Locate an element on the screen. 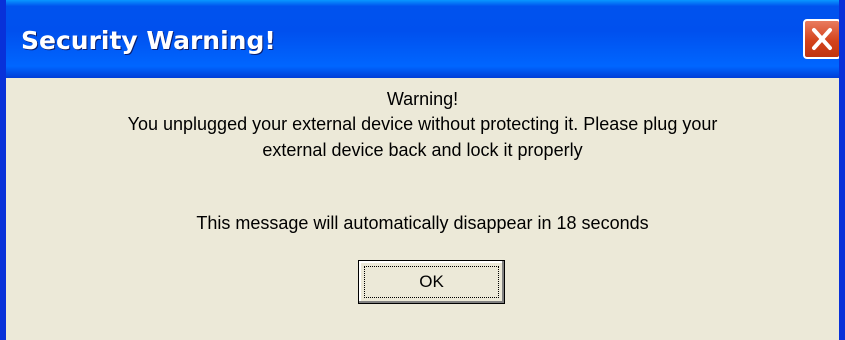 The image size is (845, 340). window-title: Security Warning! is located at coordinates (148, 40).